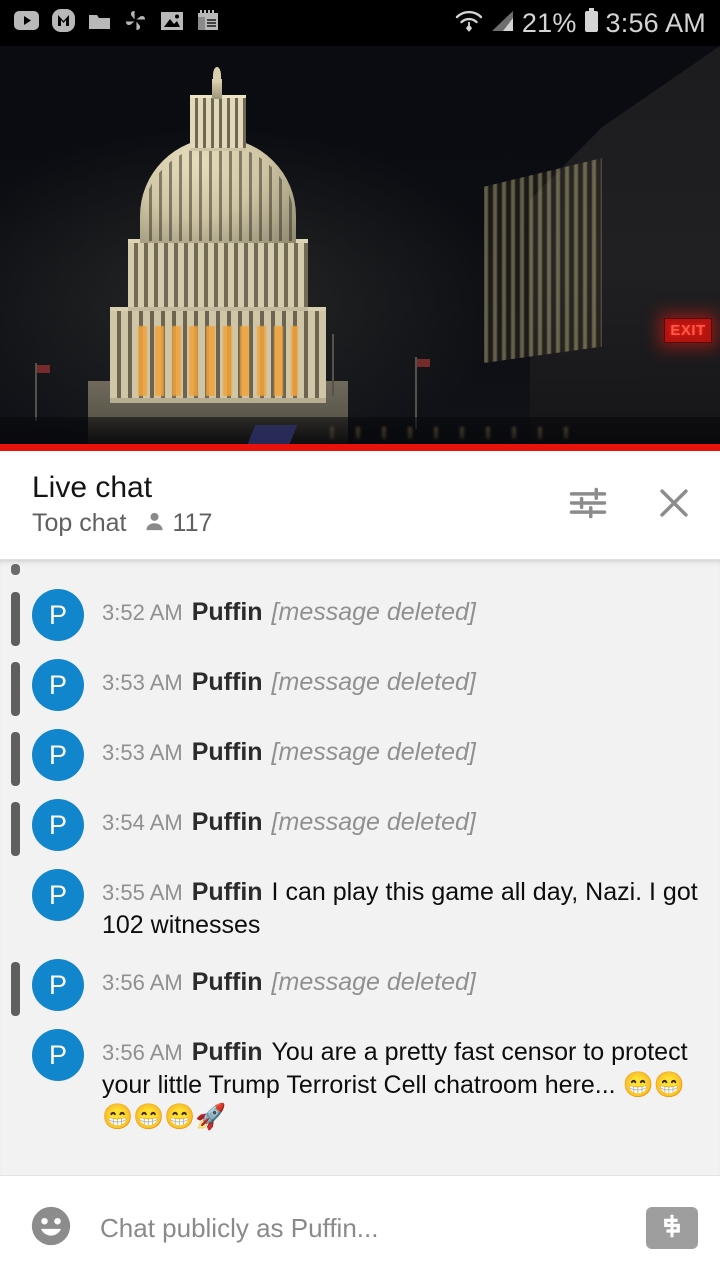 The width and height of the screenshot is (720, 1280). I want to click on chat-input, so click(373, 1228).